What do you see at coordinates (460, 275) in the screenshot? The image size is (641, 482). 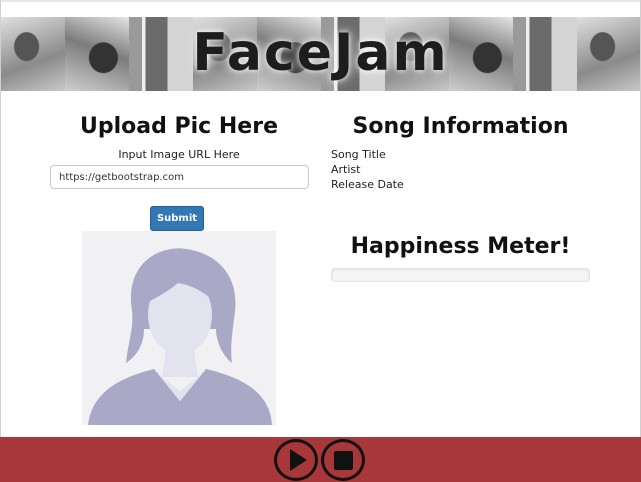 I see `happiness-meter-bar` at bounding box center [460, 275].